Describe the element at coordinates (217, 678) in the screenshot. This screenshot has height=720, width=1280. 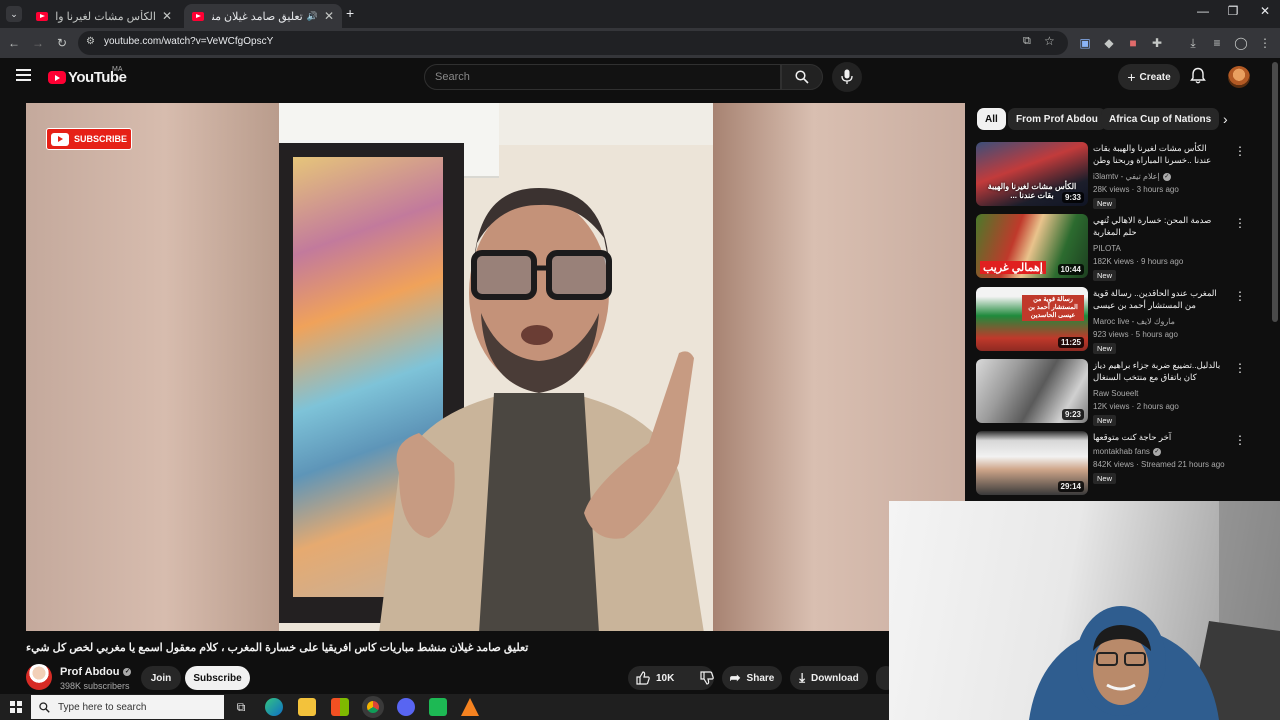
I see `subscribe-button: Subscribe` at that location.